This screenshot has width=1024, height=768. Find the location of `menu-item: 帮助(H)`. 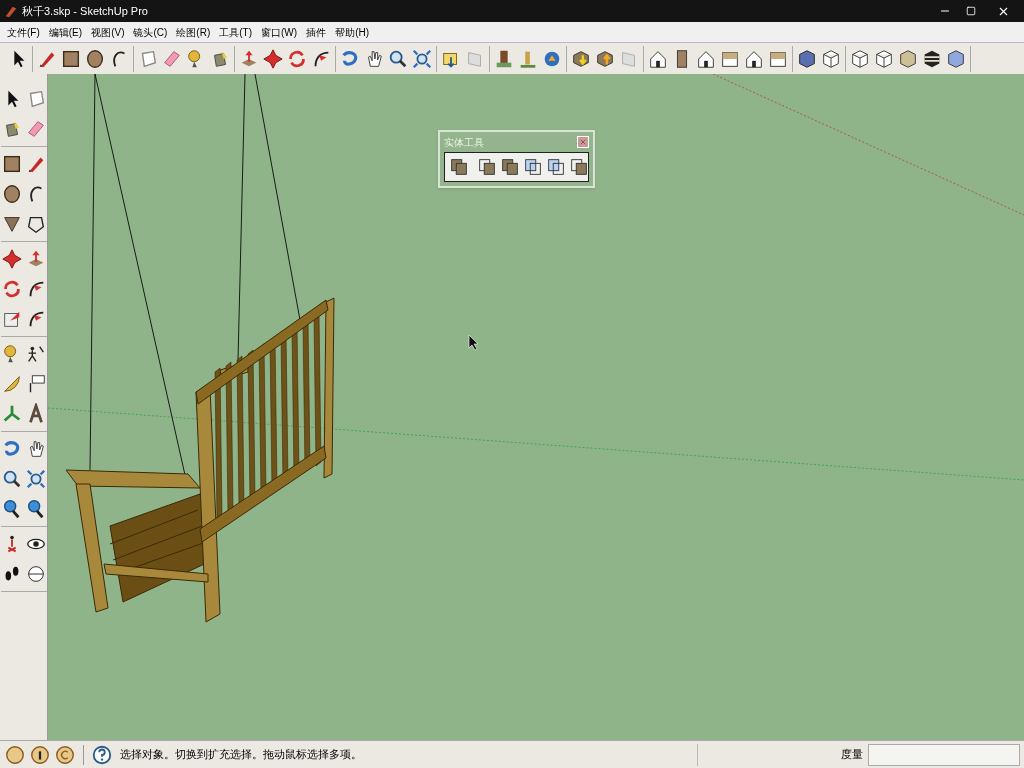

menu-item: 帮助(H) is located at coordinates (352, 32).